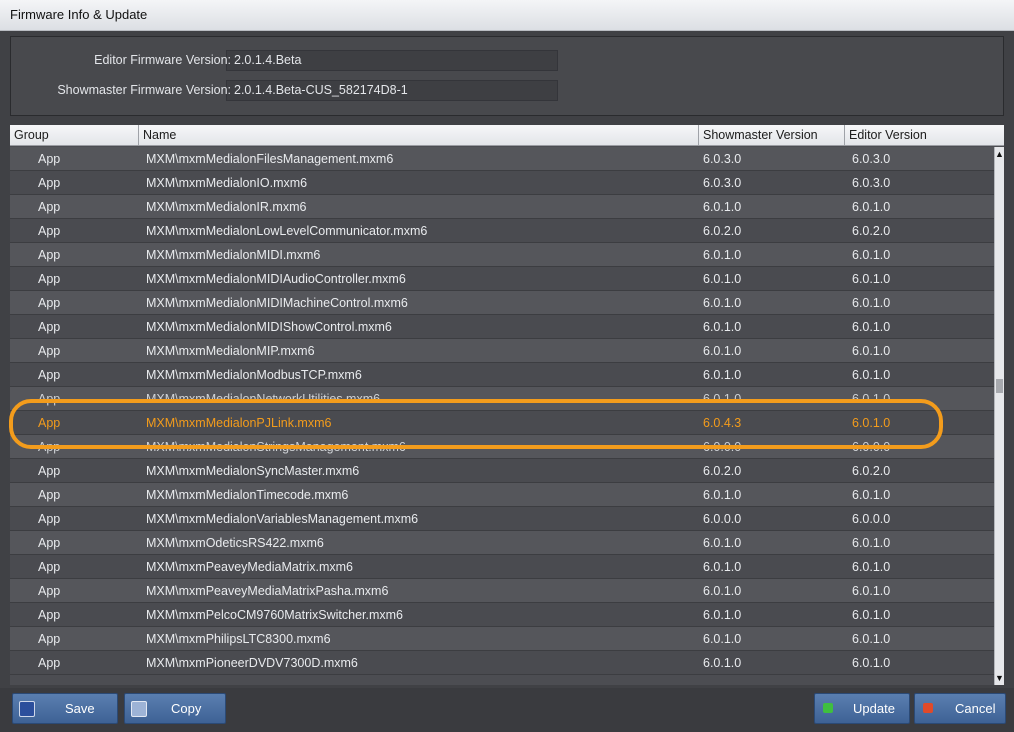 Image resolution: width=1014 pixels, height=732 pixels. What do you see at coordinates (276, 447) in the screenshot?
I see `cell-name: MXM\mxmMedialonStringsManagement.mxm6` at bounding box center [276, 447].